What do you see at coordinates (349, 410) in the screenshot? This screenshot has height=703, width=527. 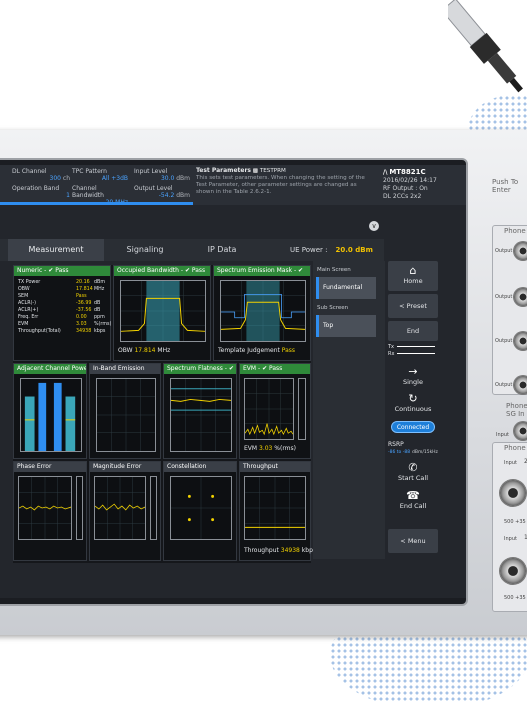 I see `screen-select-panel: Main Screen Fundamental Sub Screen Top` at bounding box center [349, 410].